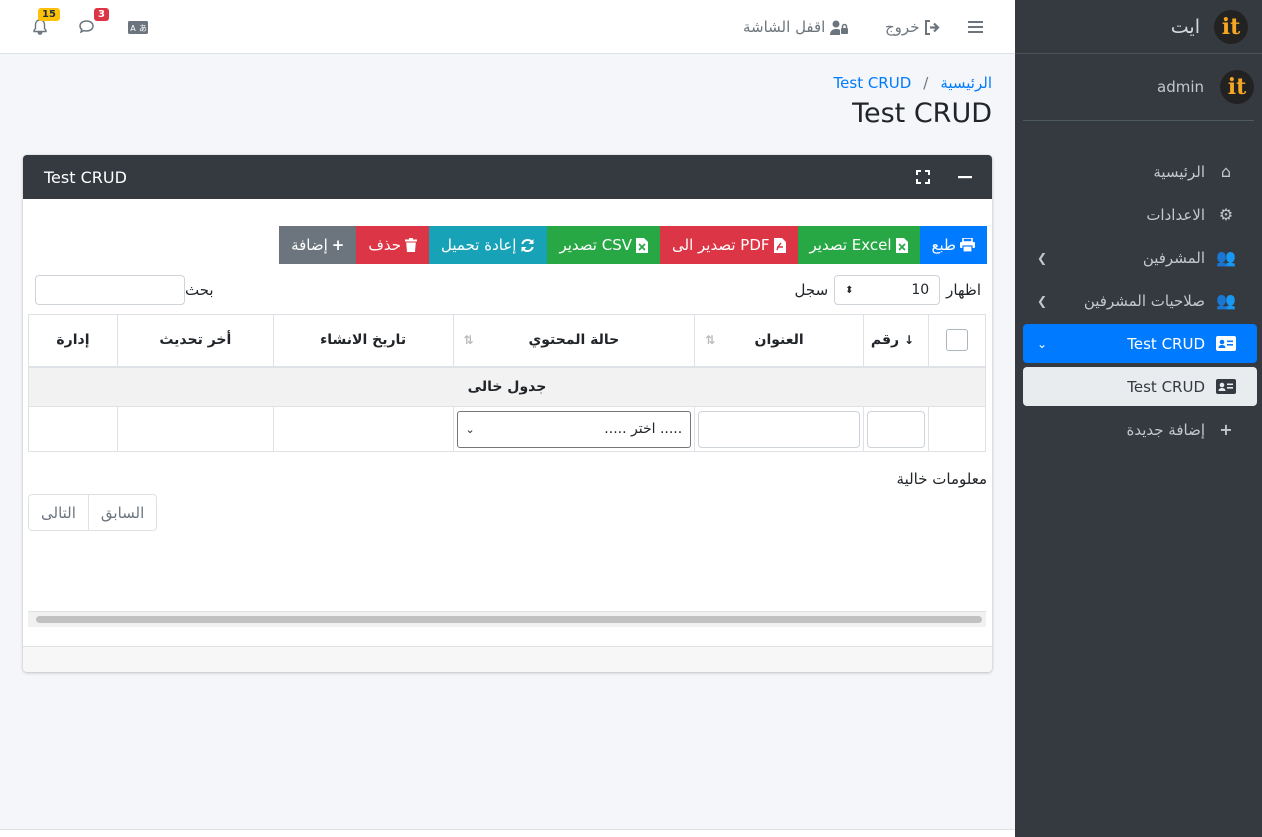 This screenshot has width=1262, height=837. What do you see at coordinates (966, 83) in the screenshot?
I see `breadcrumb-home-link: الرئيسية` at bounding box center [966, 83].